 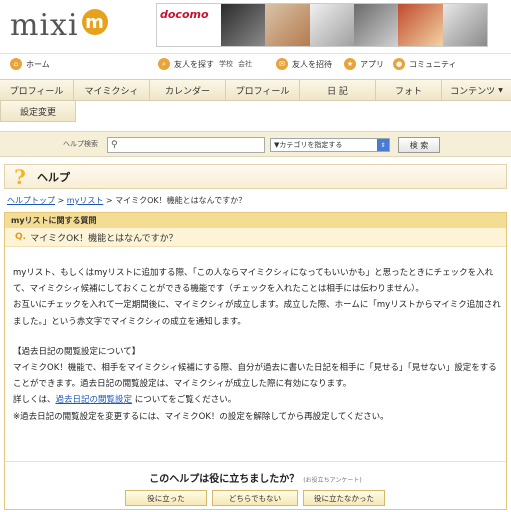 I want to click on answer-paragraph: 詳しくは、過去日記の閲覧設定 についてをご覧ください。, so click(x=257, y=400).